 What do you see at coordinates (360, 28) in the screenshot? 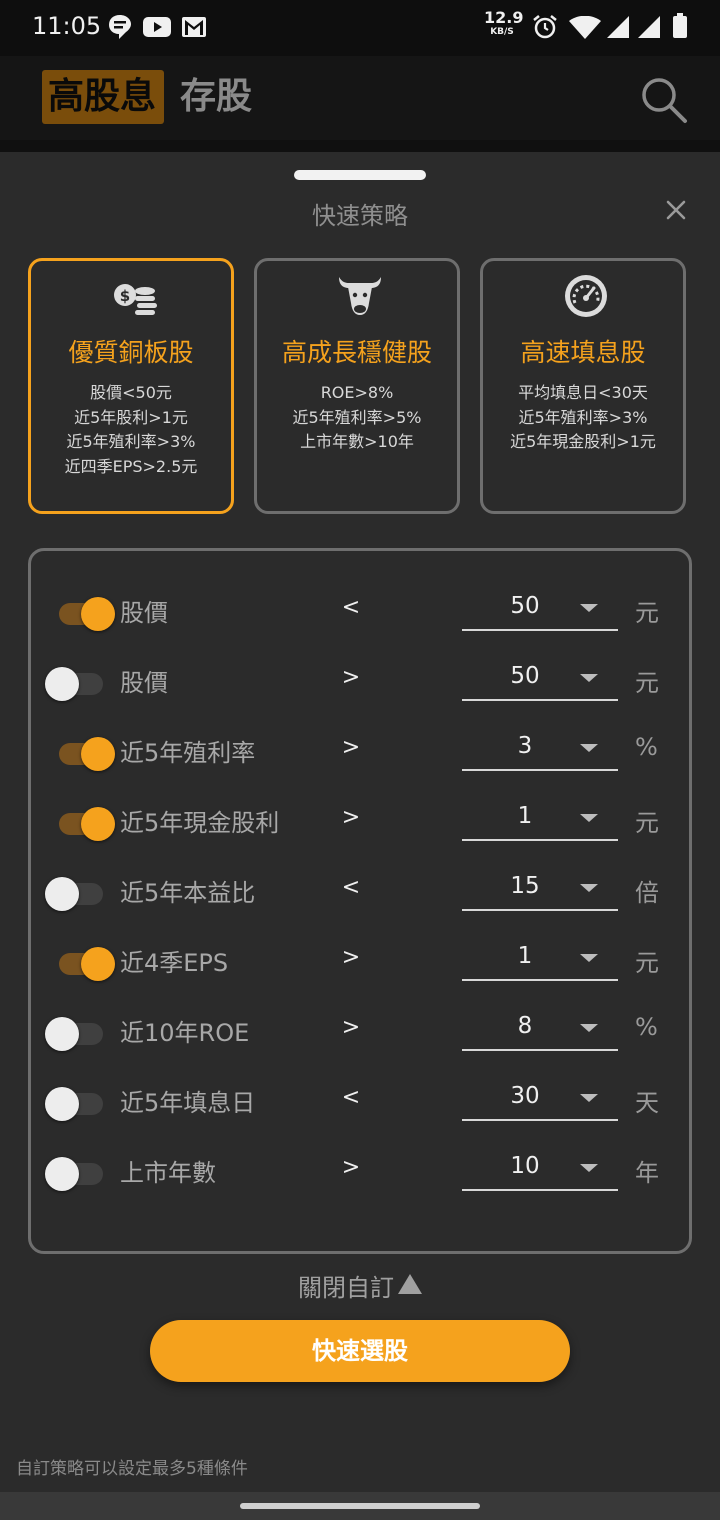
I see `status-bar: 11:05 12.9 KB/S` at bounding box center [360, 28].